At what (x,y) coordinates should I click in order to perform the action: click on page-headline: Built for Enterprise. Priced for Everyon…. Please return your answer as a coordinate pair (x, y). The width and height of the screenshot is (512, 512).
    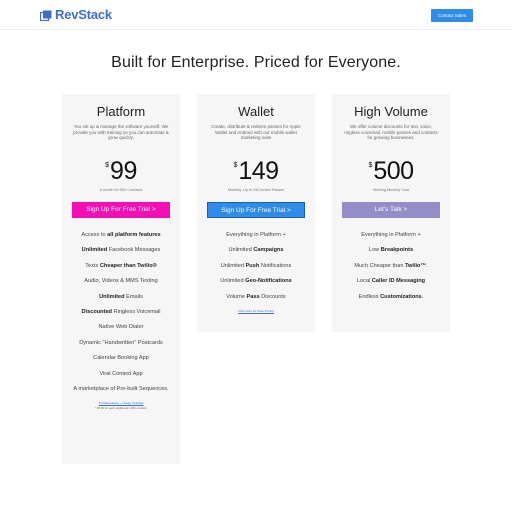
    Looking at the image, I should click on (256, 62).